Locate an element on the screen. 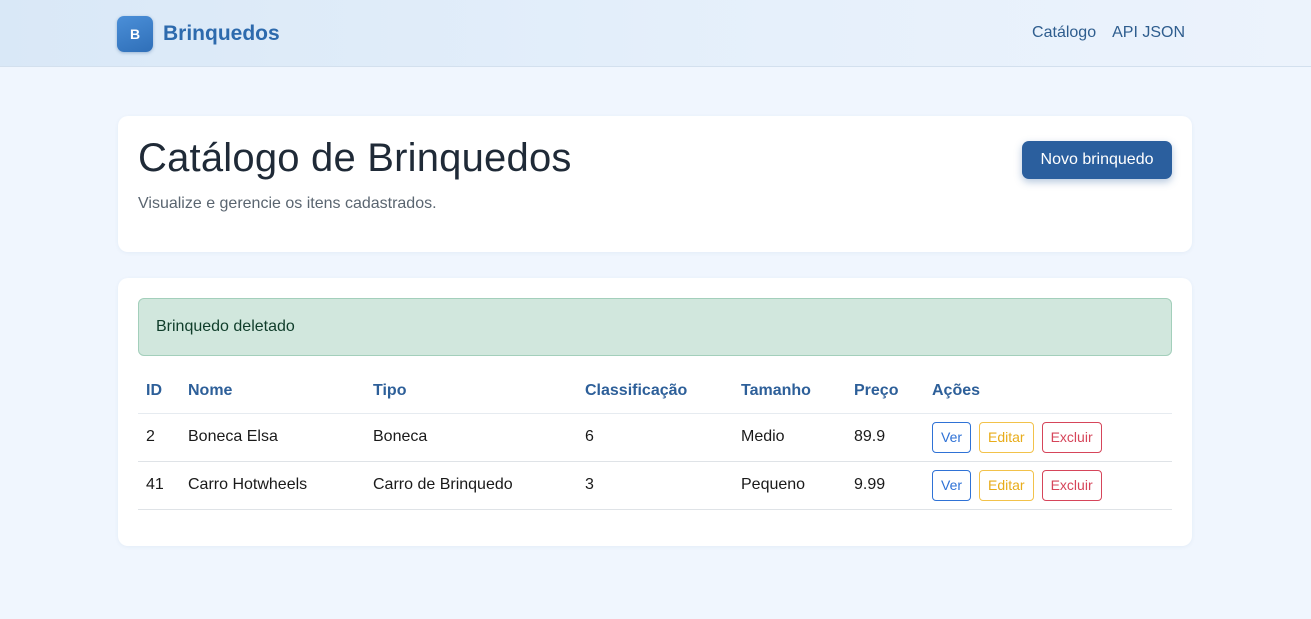 The width and height of the screenshot is (1311, 619). cell-id: 41 is located at coordinates (159, 485).